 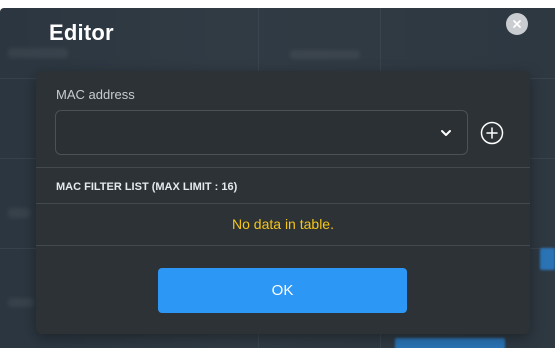 I want to click on chevron-down-icon, so click(x=446, y=133).